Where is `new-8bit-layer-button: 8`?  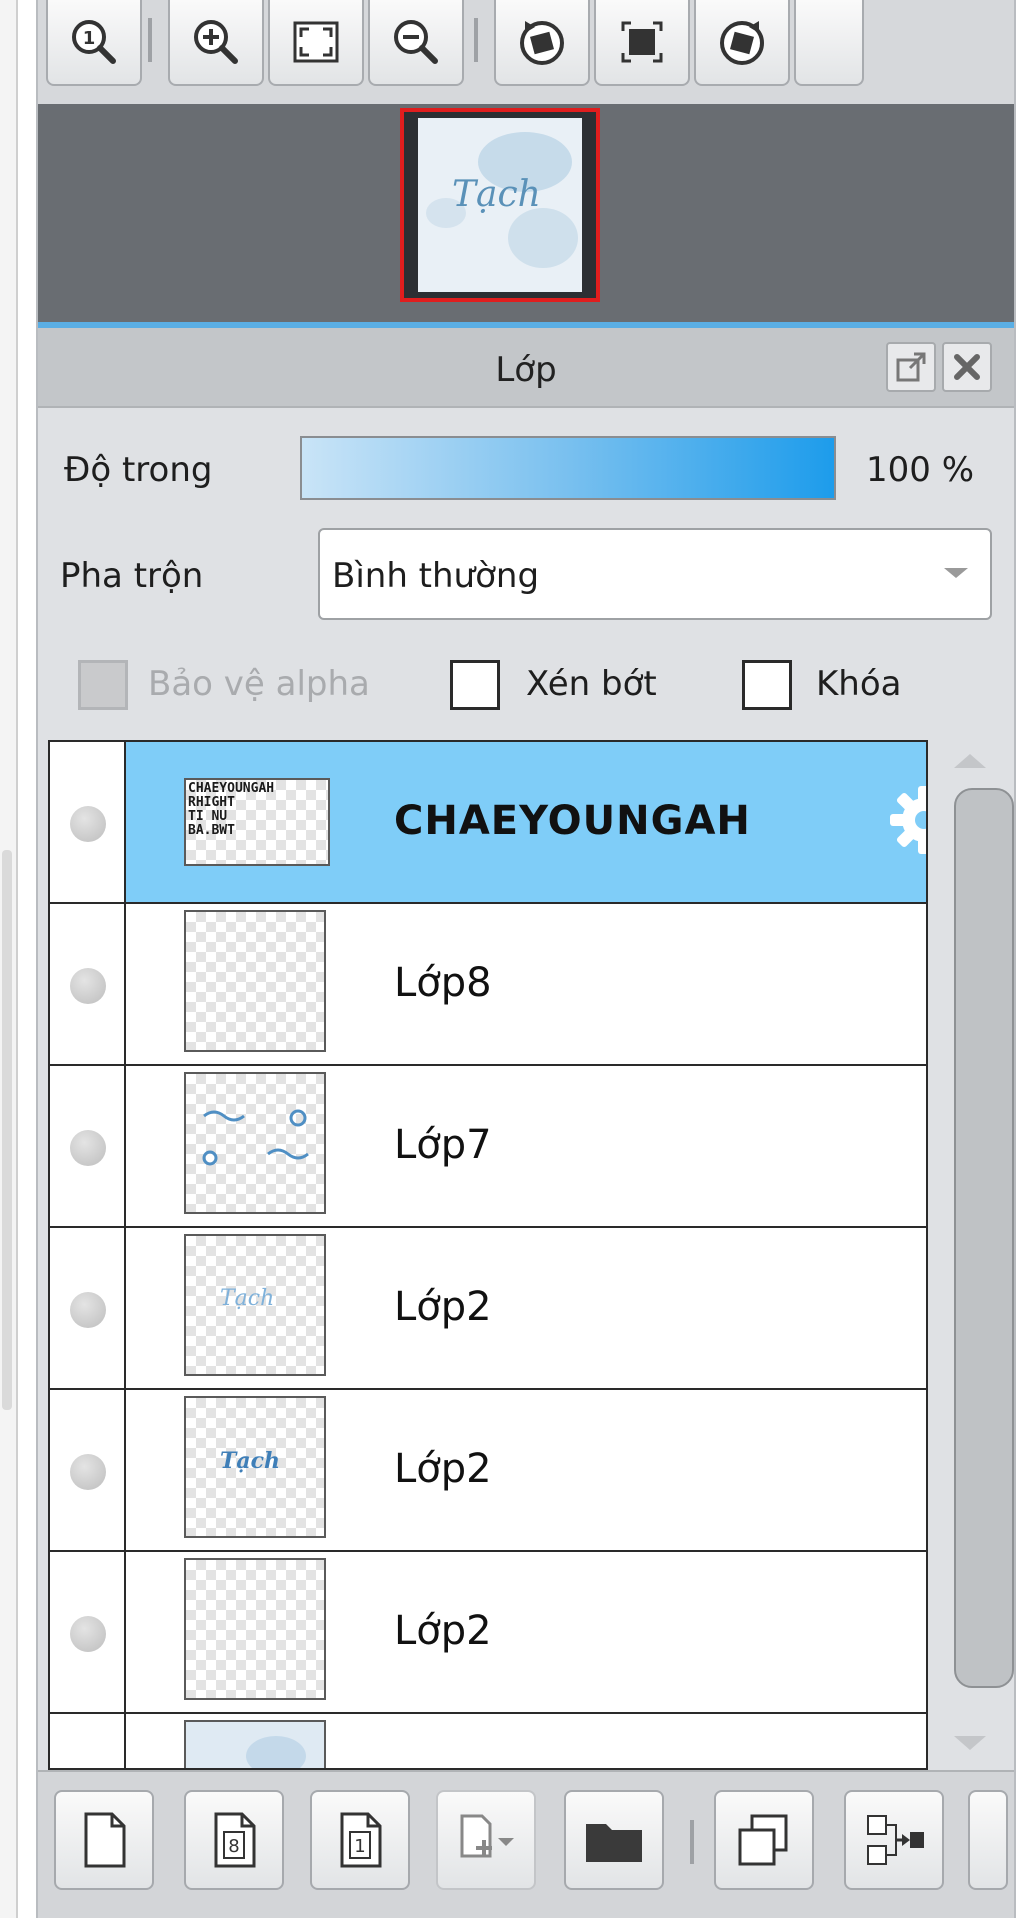 new-8bit-layer-button: 8 is located at coordinates (234, 1840).